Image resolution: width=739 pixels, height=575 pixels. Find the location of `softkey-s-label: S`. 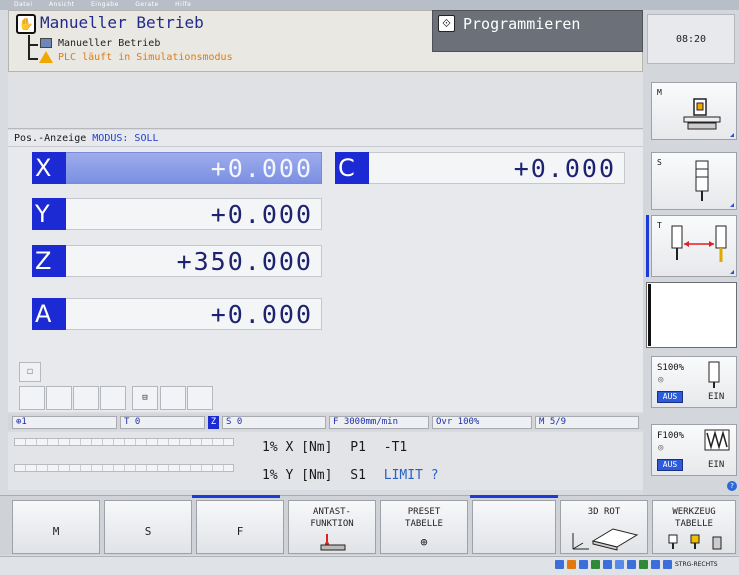

softkey-s-label: S is located at coordinates (148, 531).